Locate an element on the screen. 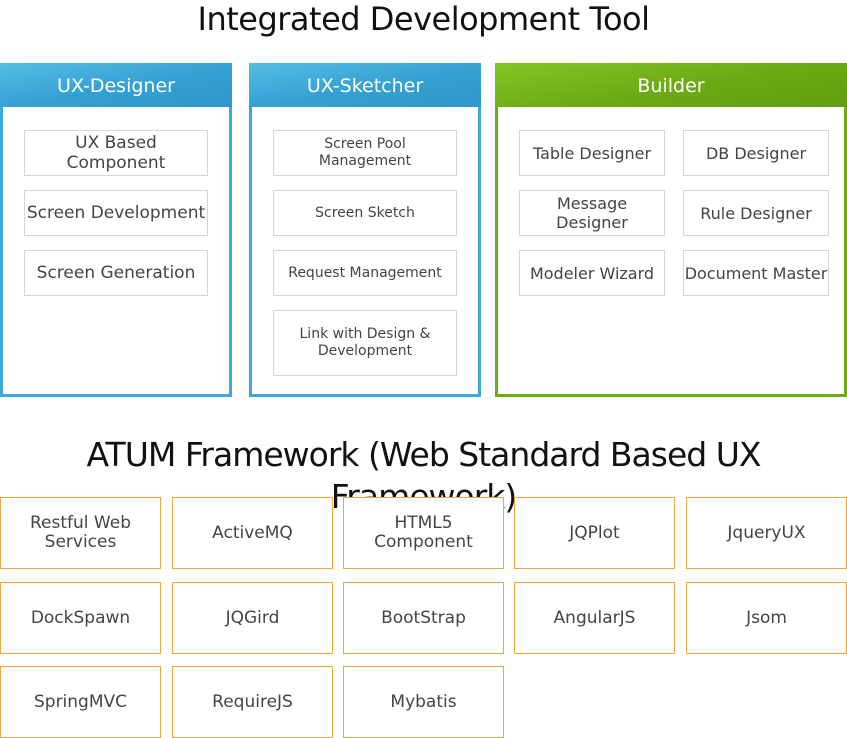 The image size is (847, 738). ux-sketcher-header: UX-Sketcher is located at coordinates (365, 85).